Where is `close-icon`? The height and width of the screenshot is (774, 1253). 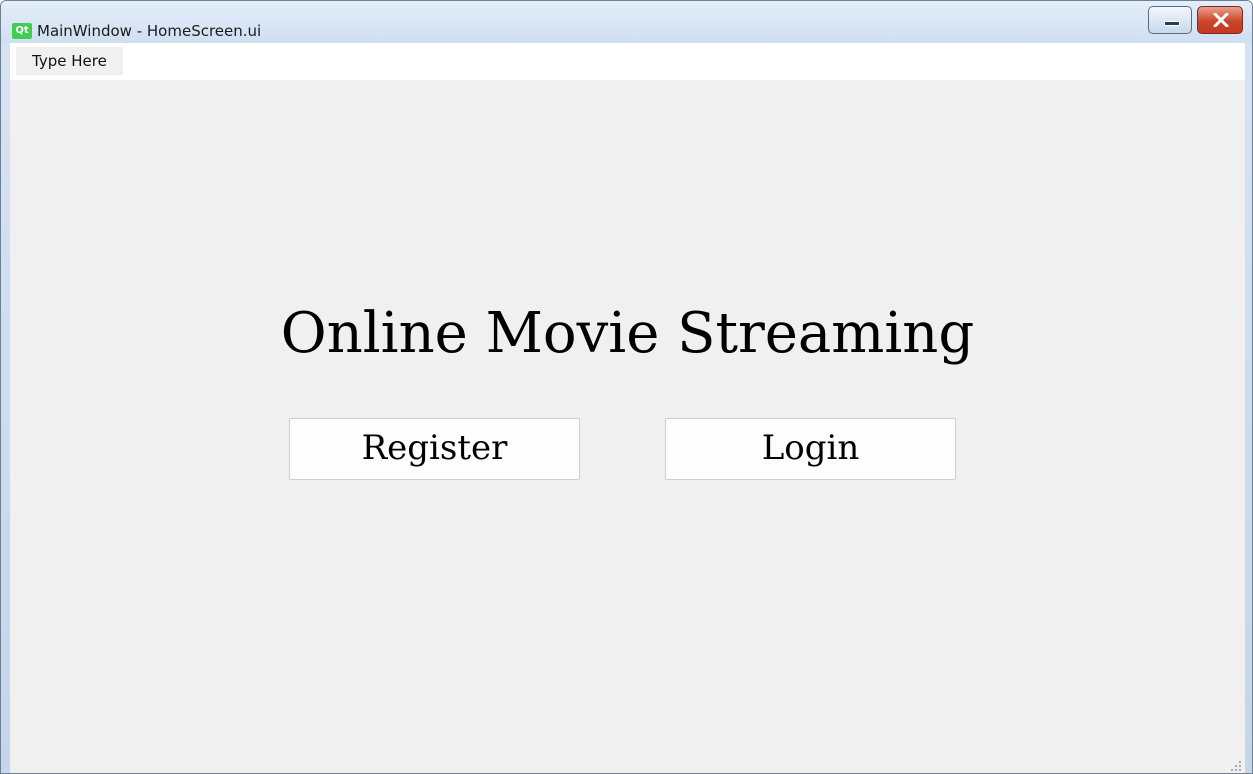
close-icon is located at coordinates (1221, 20).